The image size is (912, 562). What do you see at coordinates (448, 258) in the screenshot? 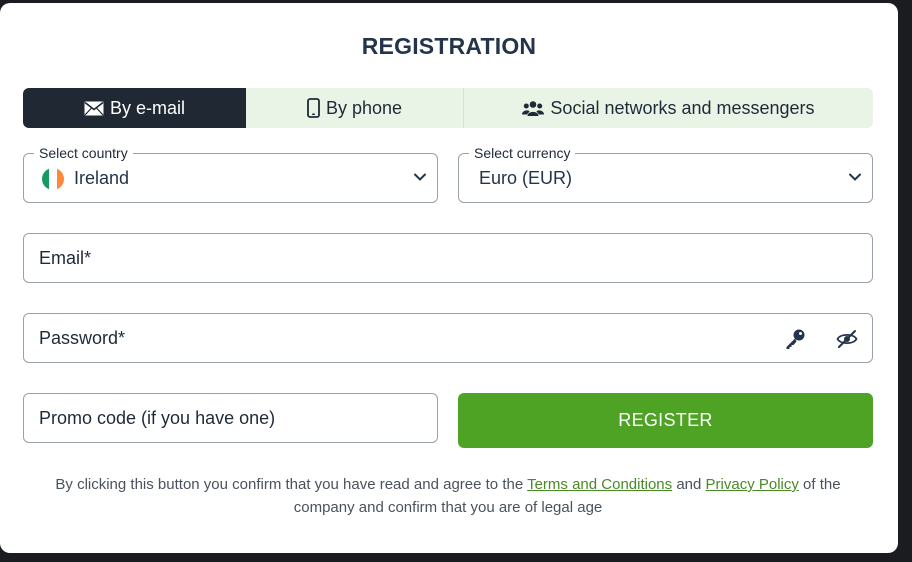
I see `email-field: Email*` at bounding box center [448, 258].